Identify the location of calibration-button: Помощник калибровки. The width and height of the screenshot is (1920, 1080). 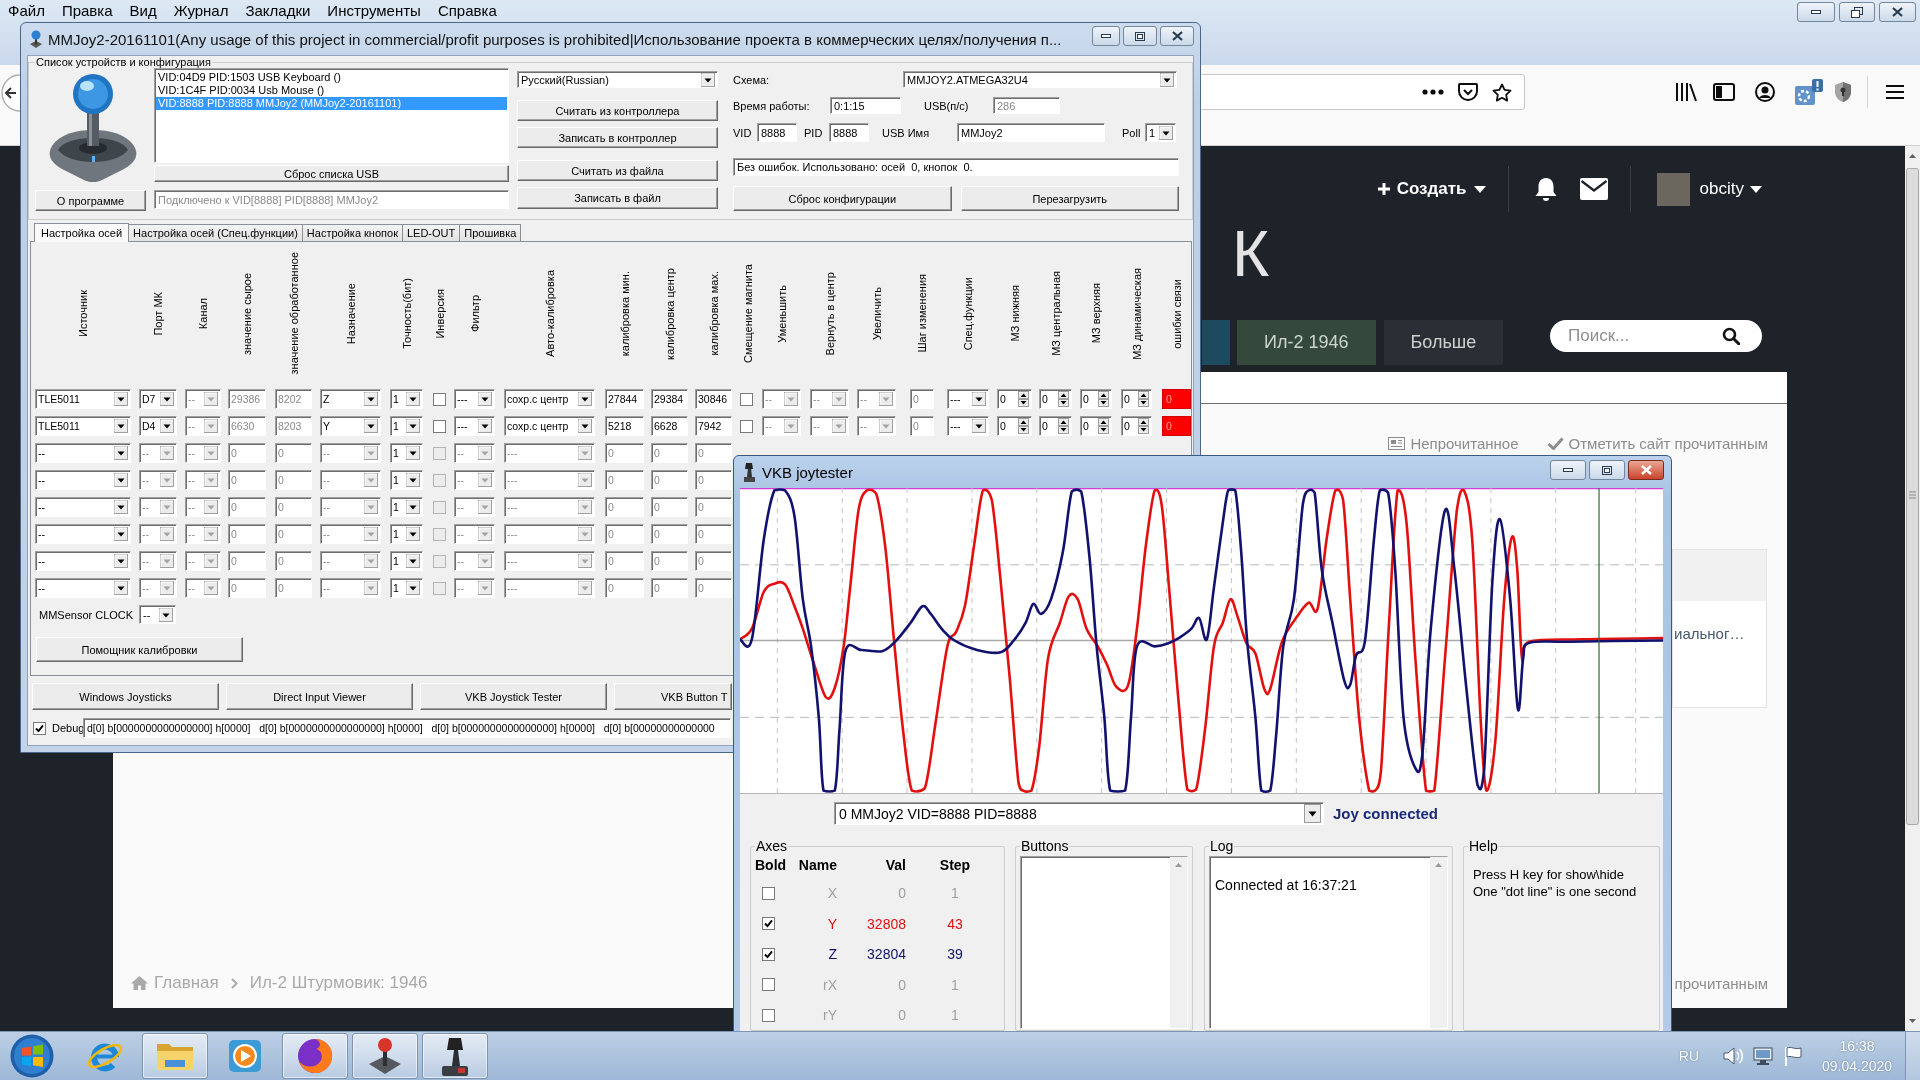
(139, 649).